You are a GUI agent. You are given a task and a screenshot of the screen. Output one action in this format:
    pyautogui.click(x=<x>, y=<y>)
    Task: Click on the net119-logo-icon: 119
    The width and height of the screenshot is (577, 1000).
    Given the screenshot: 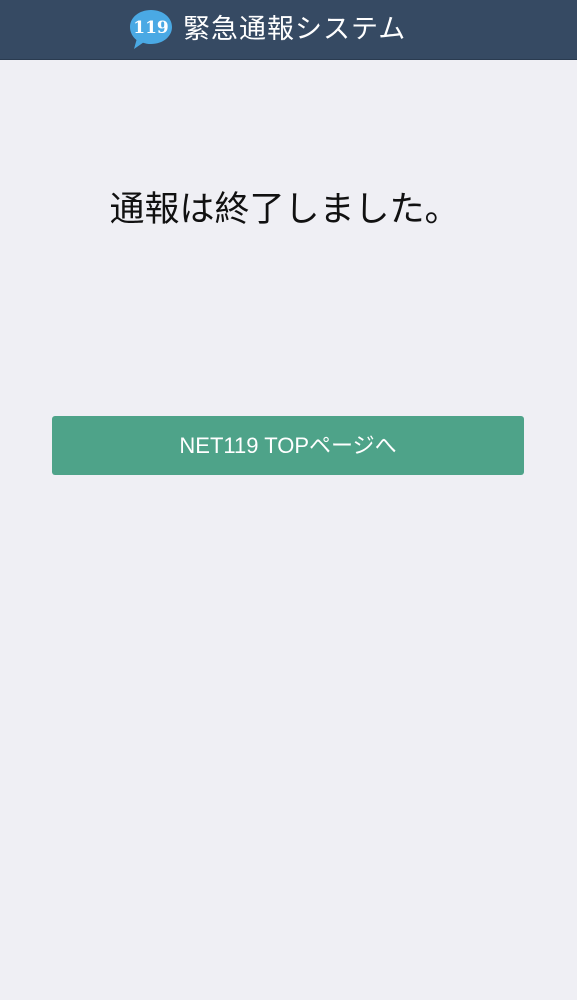 What is the action you would take?
    pyautogui.click(x=151, y=30)
    